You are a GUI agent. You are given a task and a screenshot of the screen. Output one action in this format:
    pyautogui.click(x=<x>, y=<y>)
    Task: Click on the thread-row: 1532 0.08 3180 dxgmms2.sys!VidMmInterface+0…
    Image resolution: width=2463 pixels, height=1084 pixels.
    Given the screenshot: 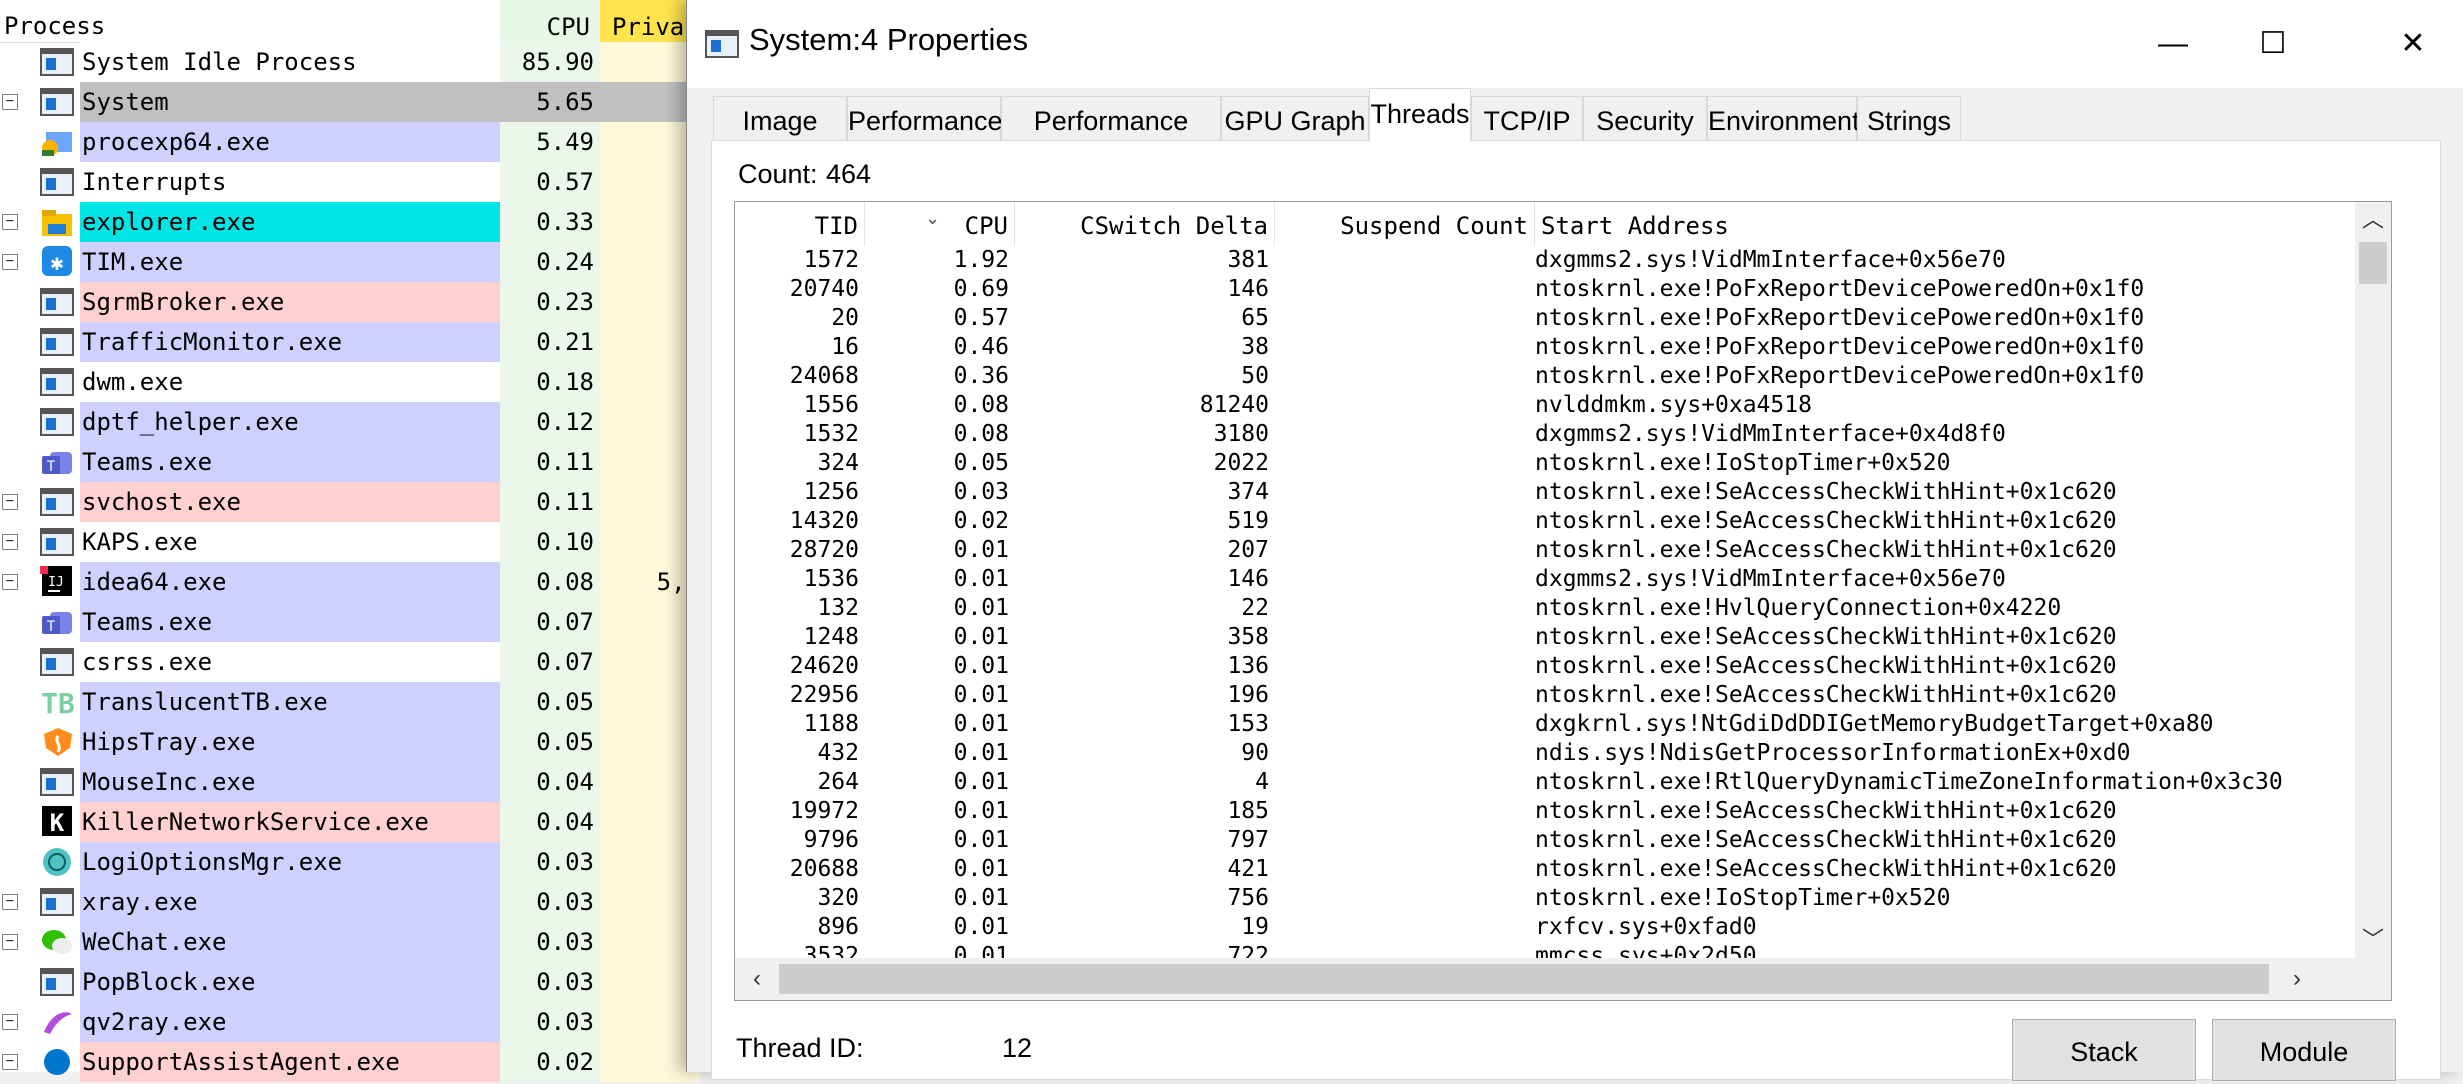 What is the action you would take?
    pyautogui.click(x=1545, y=434)
    